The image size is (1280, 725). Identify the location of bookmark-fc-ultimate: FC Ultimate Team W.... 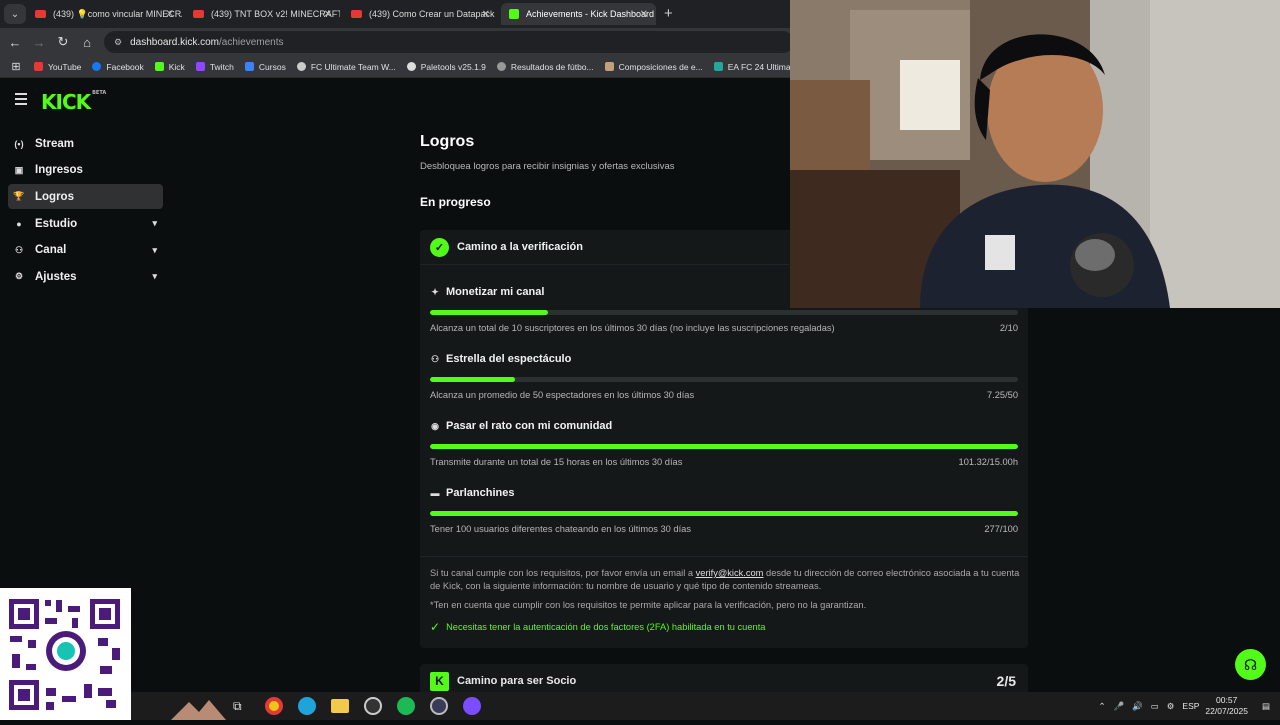
(346, 67).